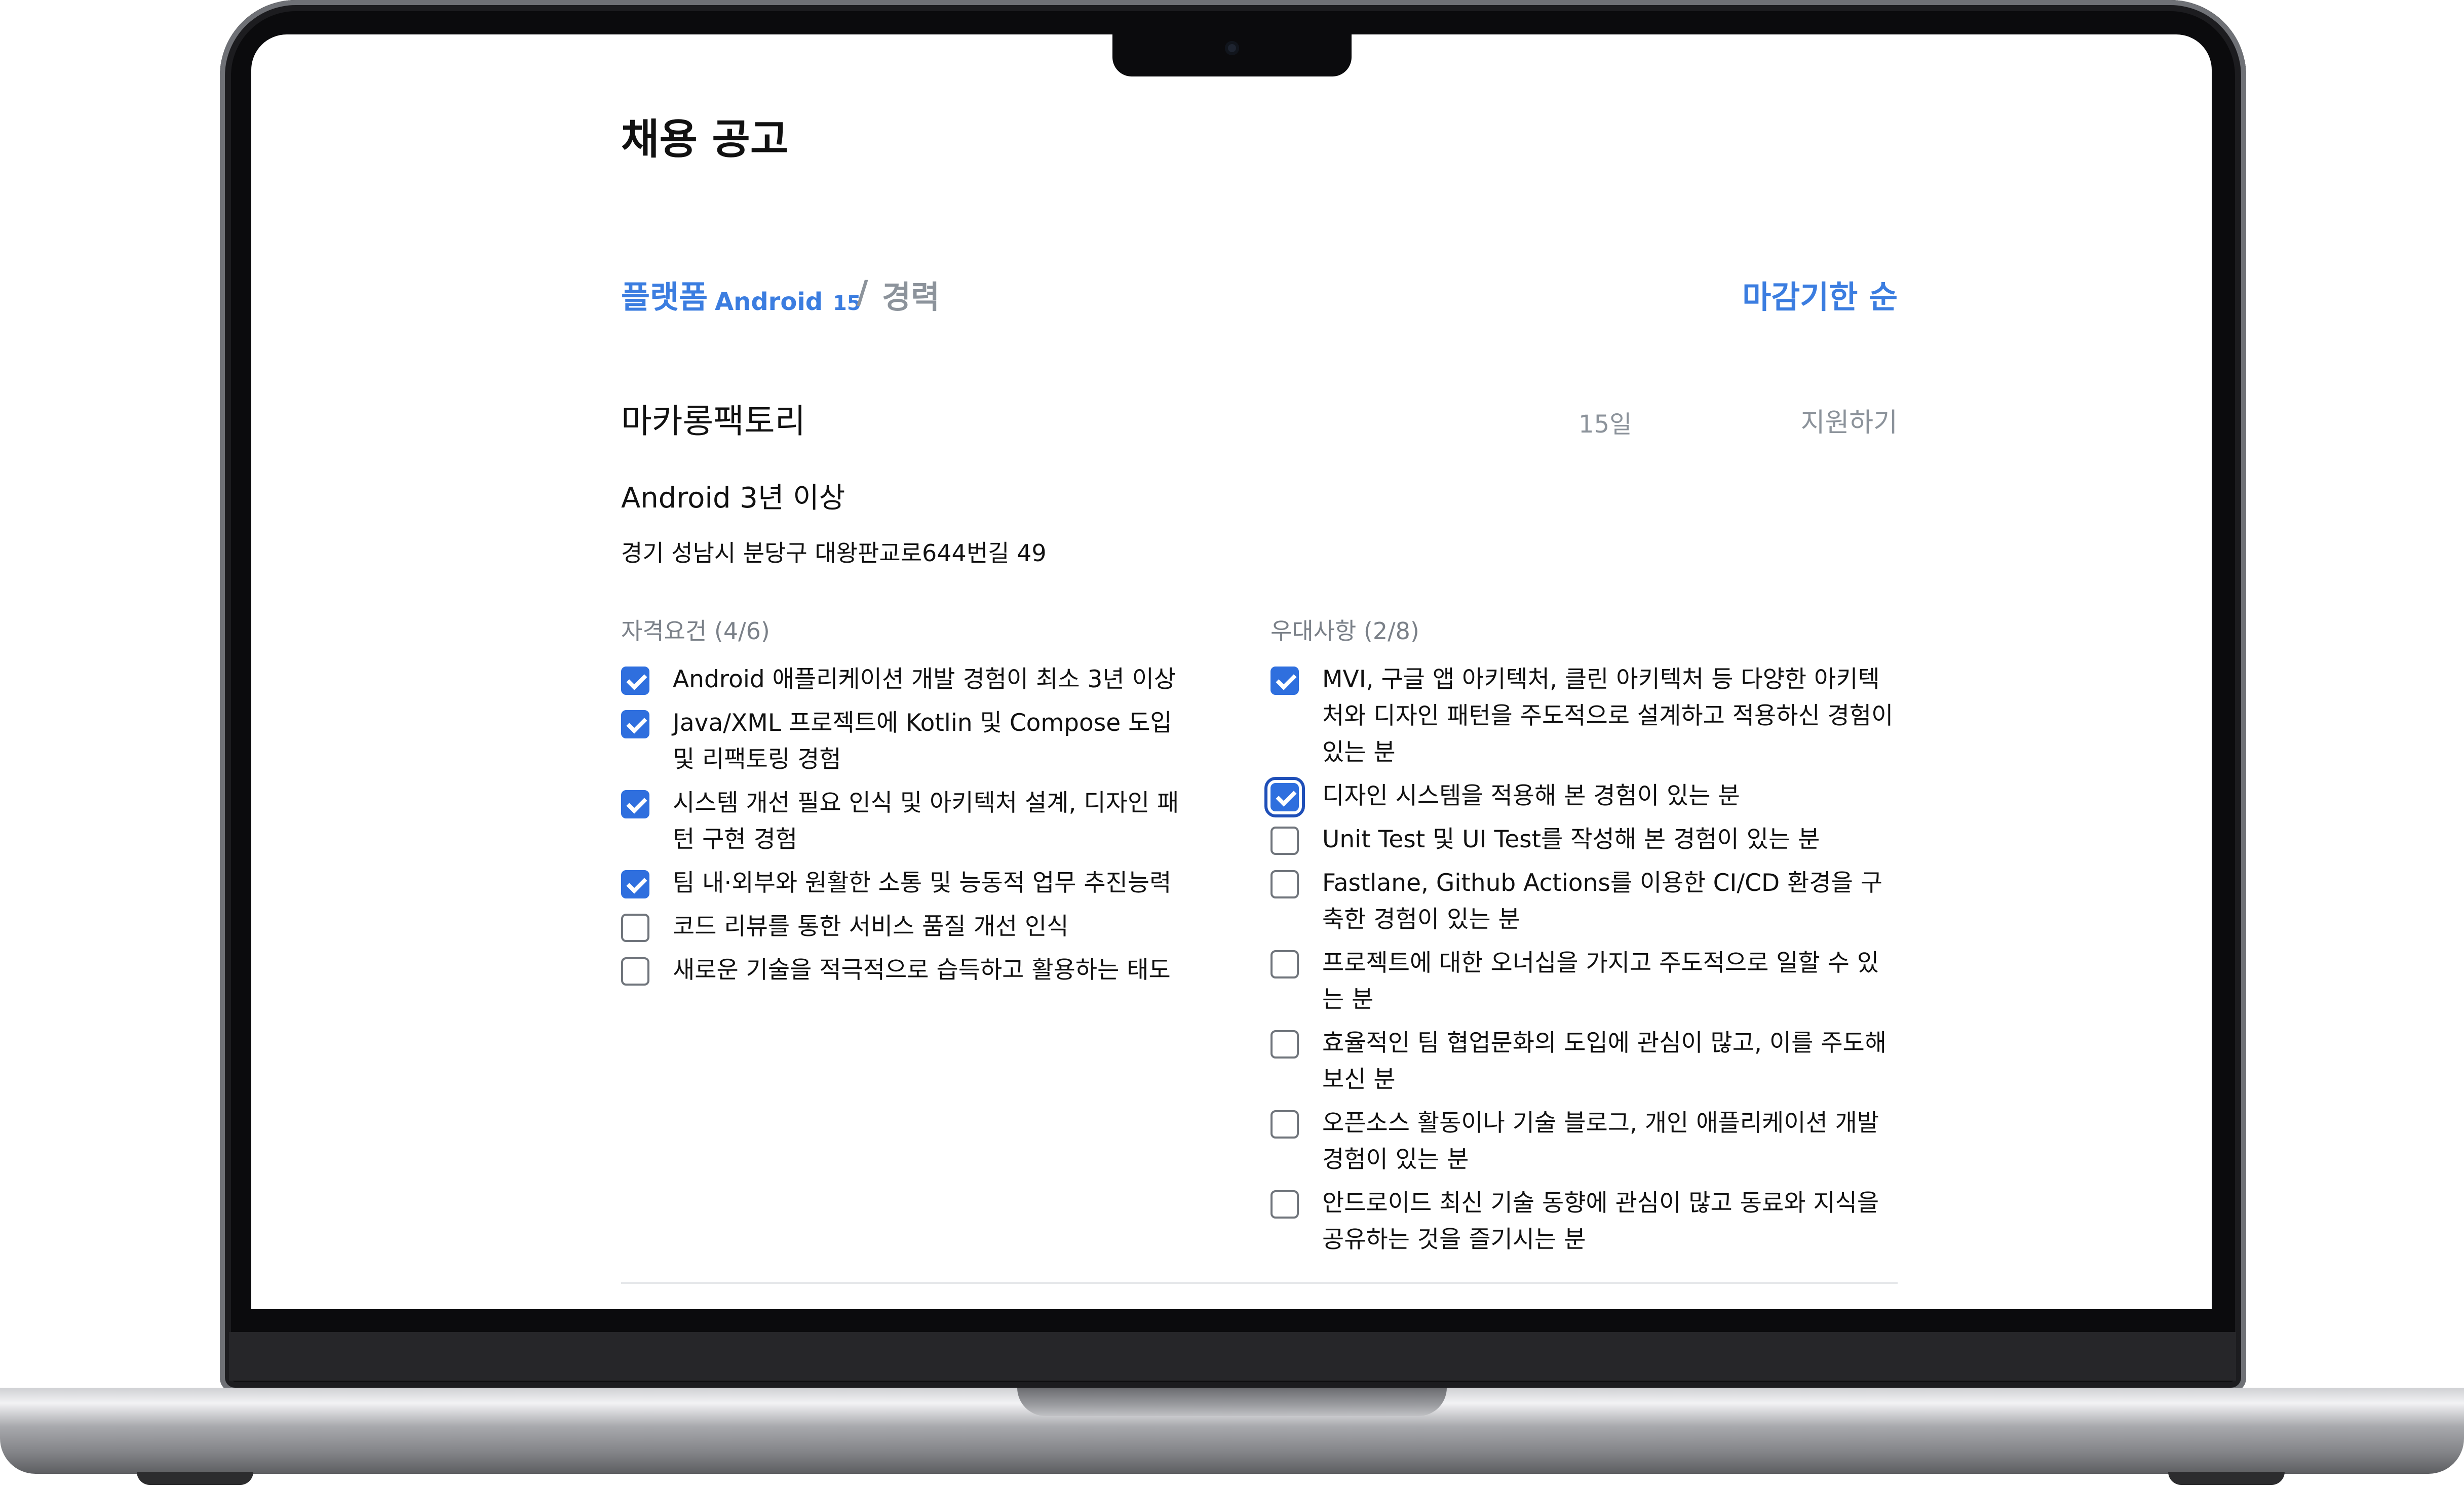 The width and height of the screenshot is (2464, 1488). What do you see at coordinates (1232, 48) in the screenshot?
I see `camera-icon` at bounding box center [1232, 48].